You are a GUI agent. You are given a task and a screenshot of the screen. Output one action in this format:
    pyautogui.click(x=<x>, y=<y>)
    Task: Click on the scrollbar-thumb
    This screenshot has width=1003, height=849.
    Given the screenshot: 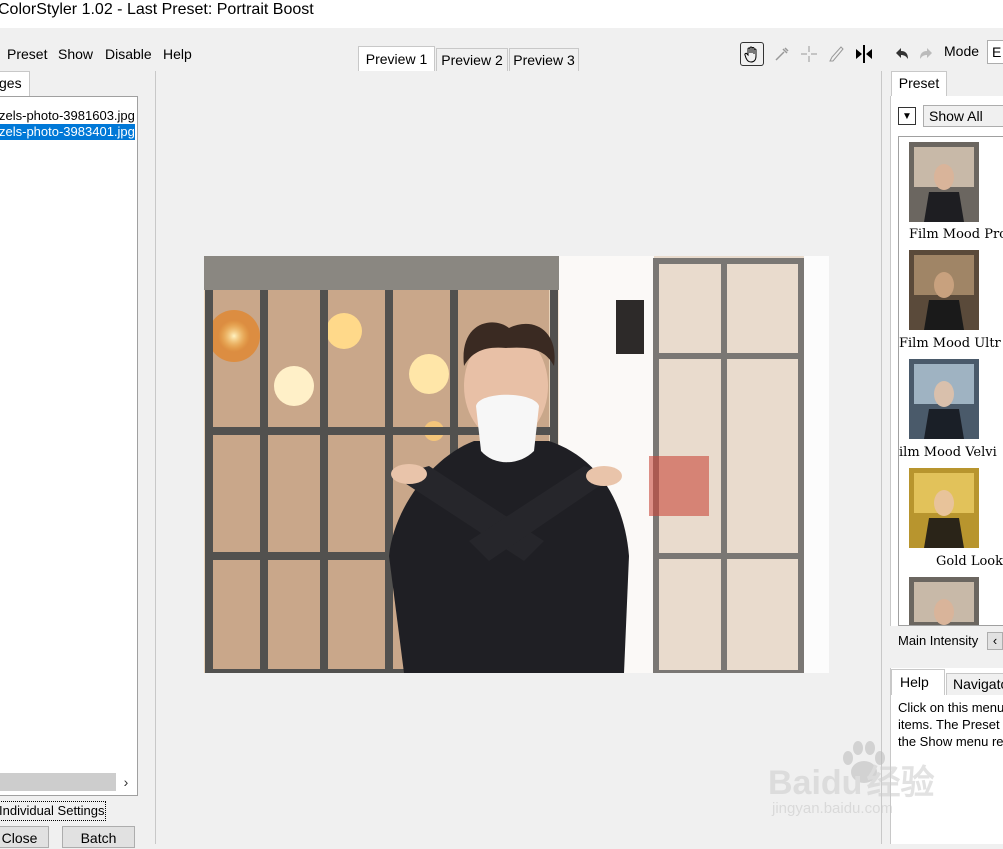 What is the action you would take?
    pyautogui.click(x=58, y=782)
    